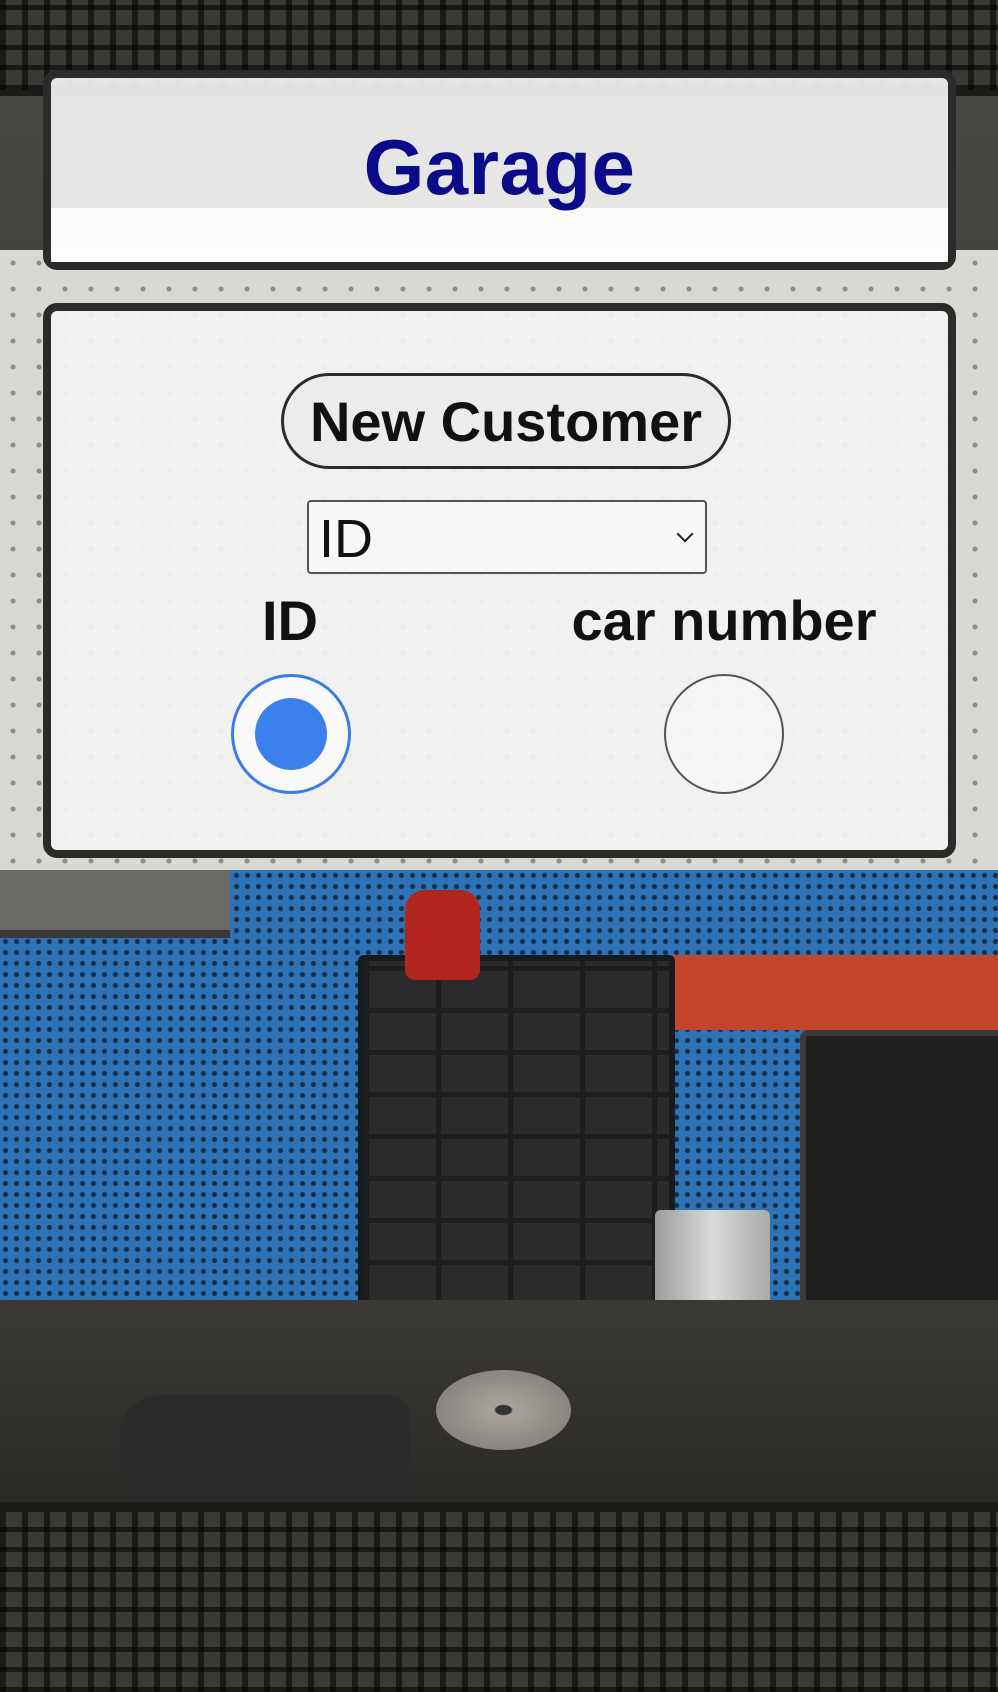 This screenshot has width=998, height=1692. I want to click on grinder-disc-decoration, so click(503, 1410).